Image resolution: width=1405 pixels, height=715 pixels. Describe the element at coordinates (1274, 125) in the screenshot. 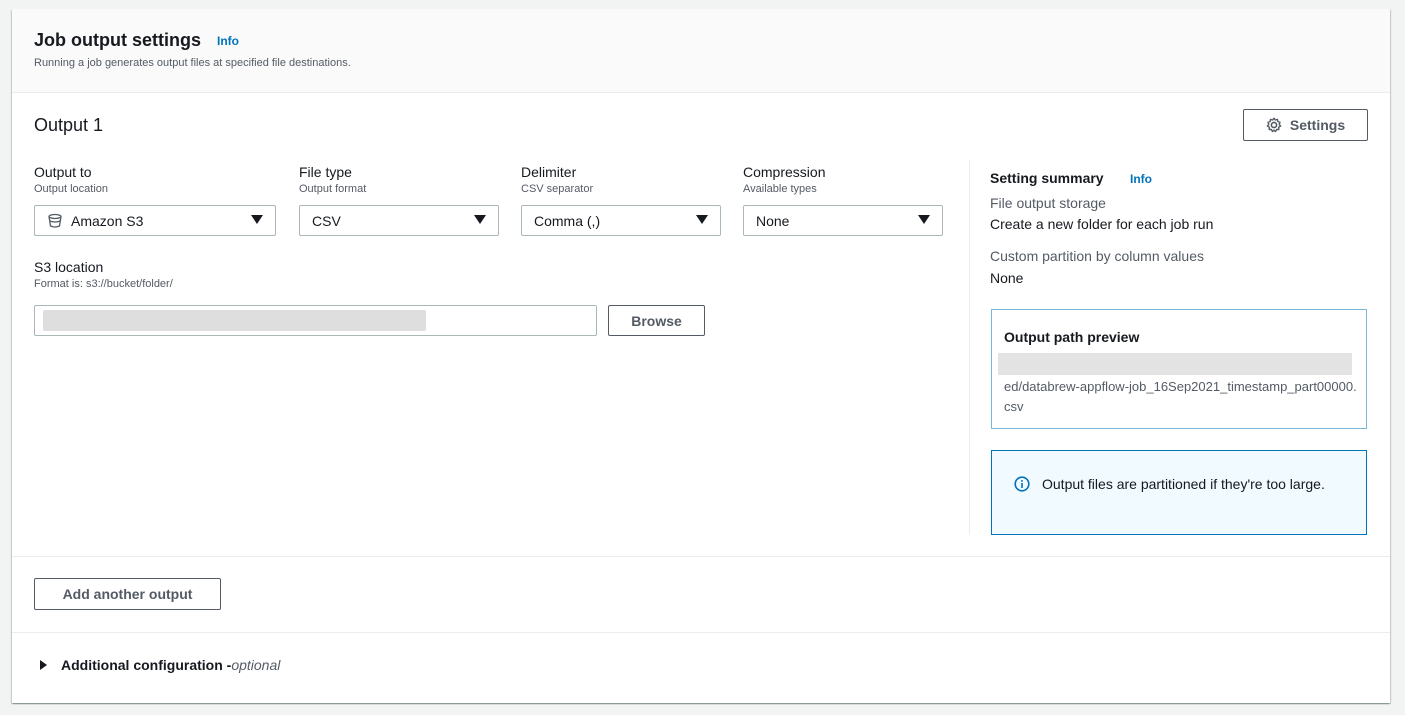

I see `gear-icon` at that location.